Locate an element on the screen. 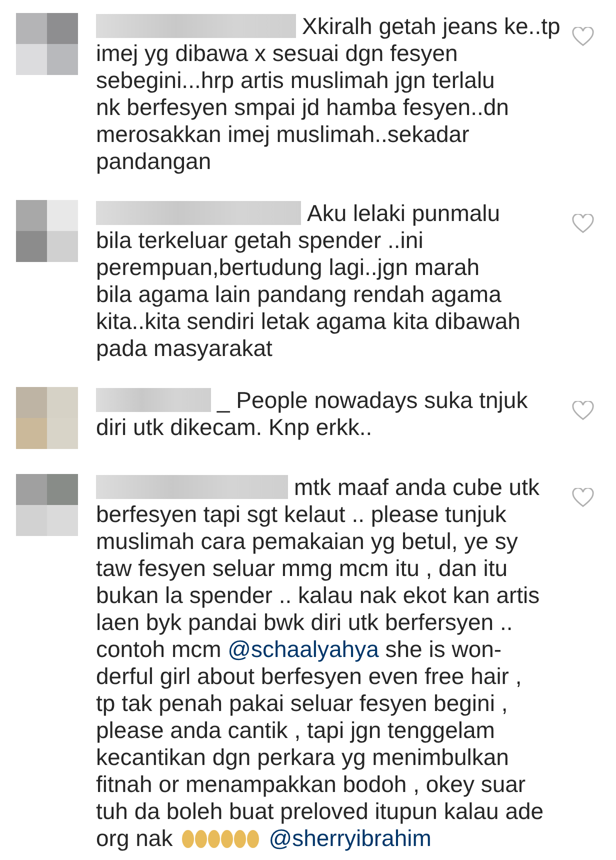  comment-text: _ People nowadays suka tnjuk is located at coordinates (372, 400).